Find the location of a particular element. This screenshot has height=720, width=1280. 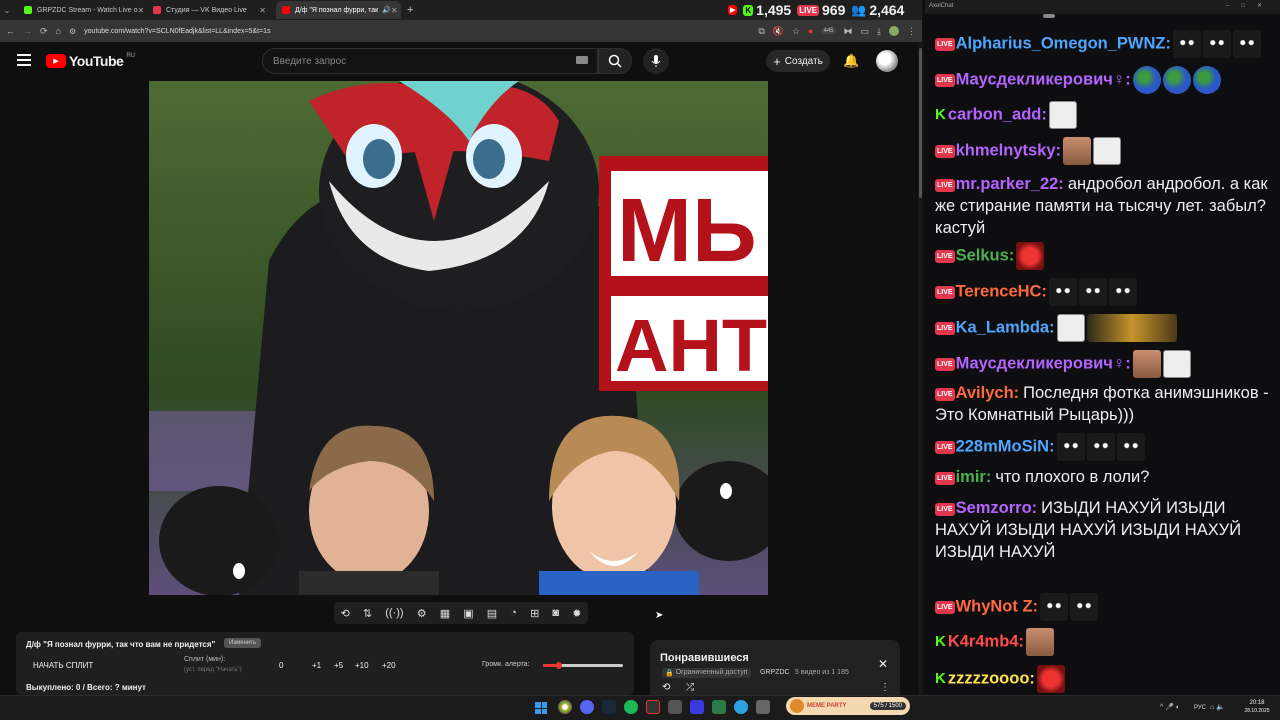

add-20-button: +20 is located at coordinates (389, 665).